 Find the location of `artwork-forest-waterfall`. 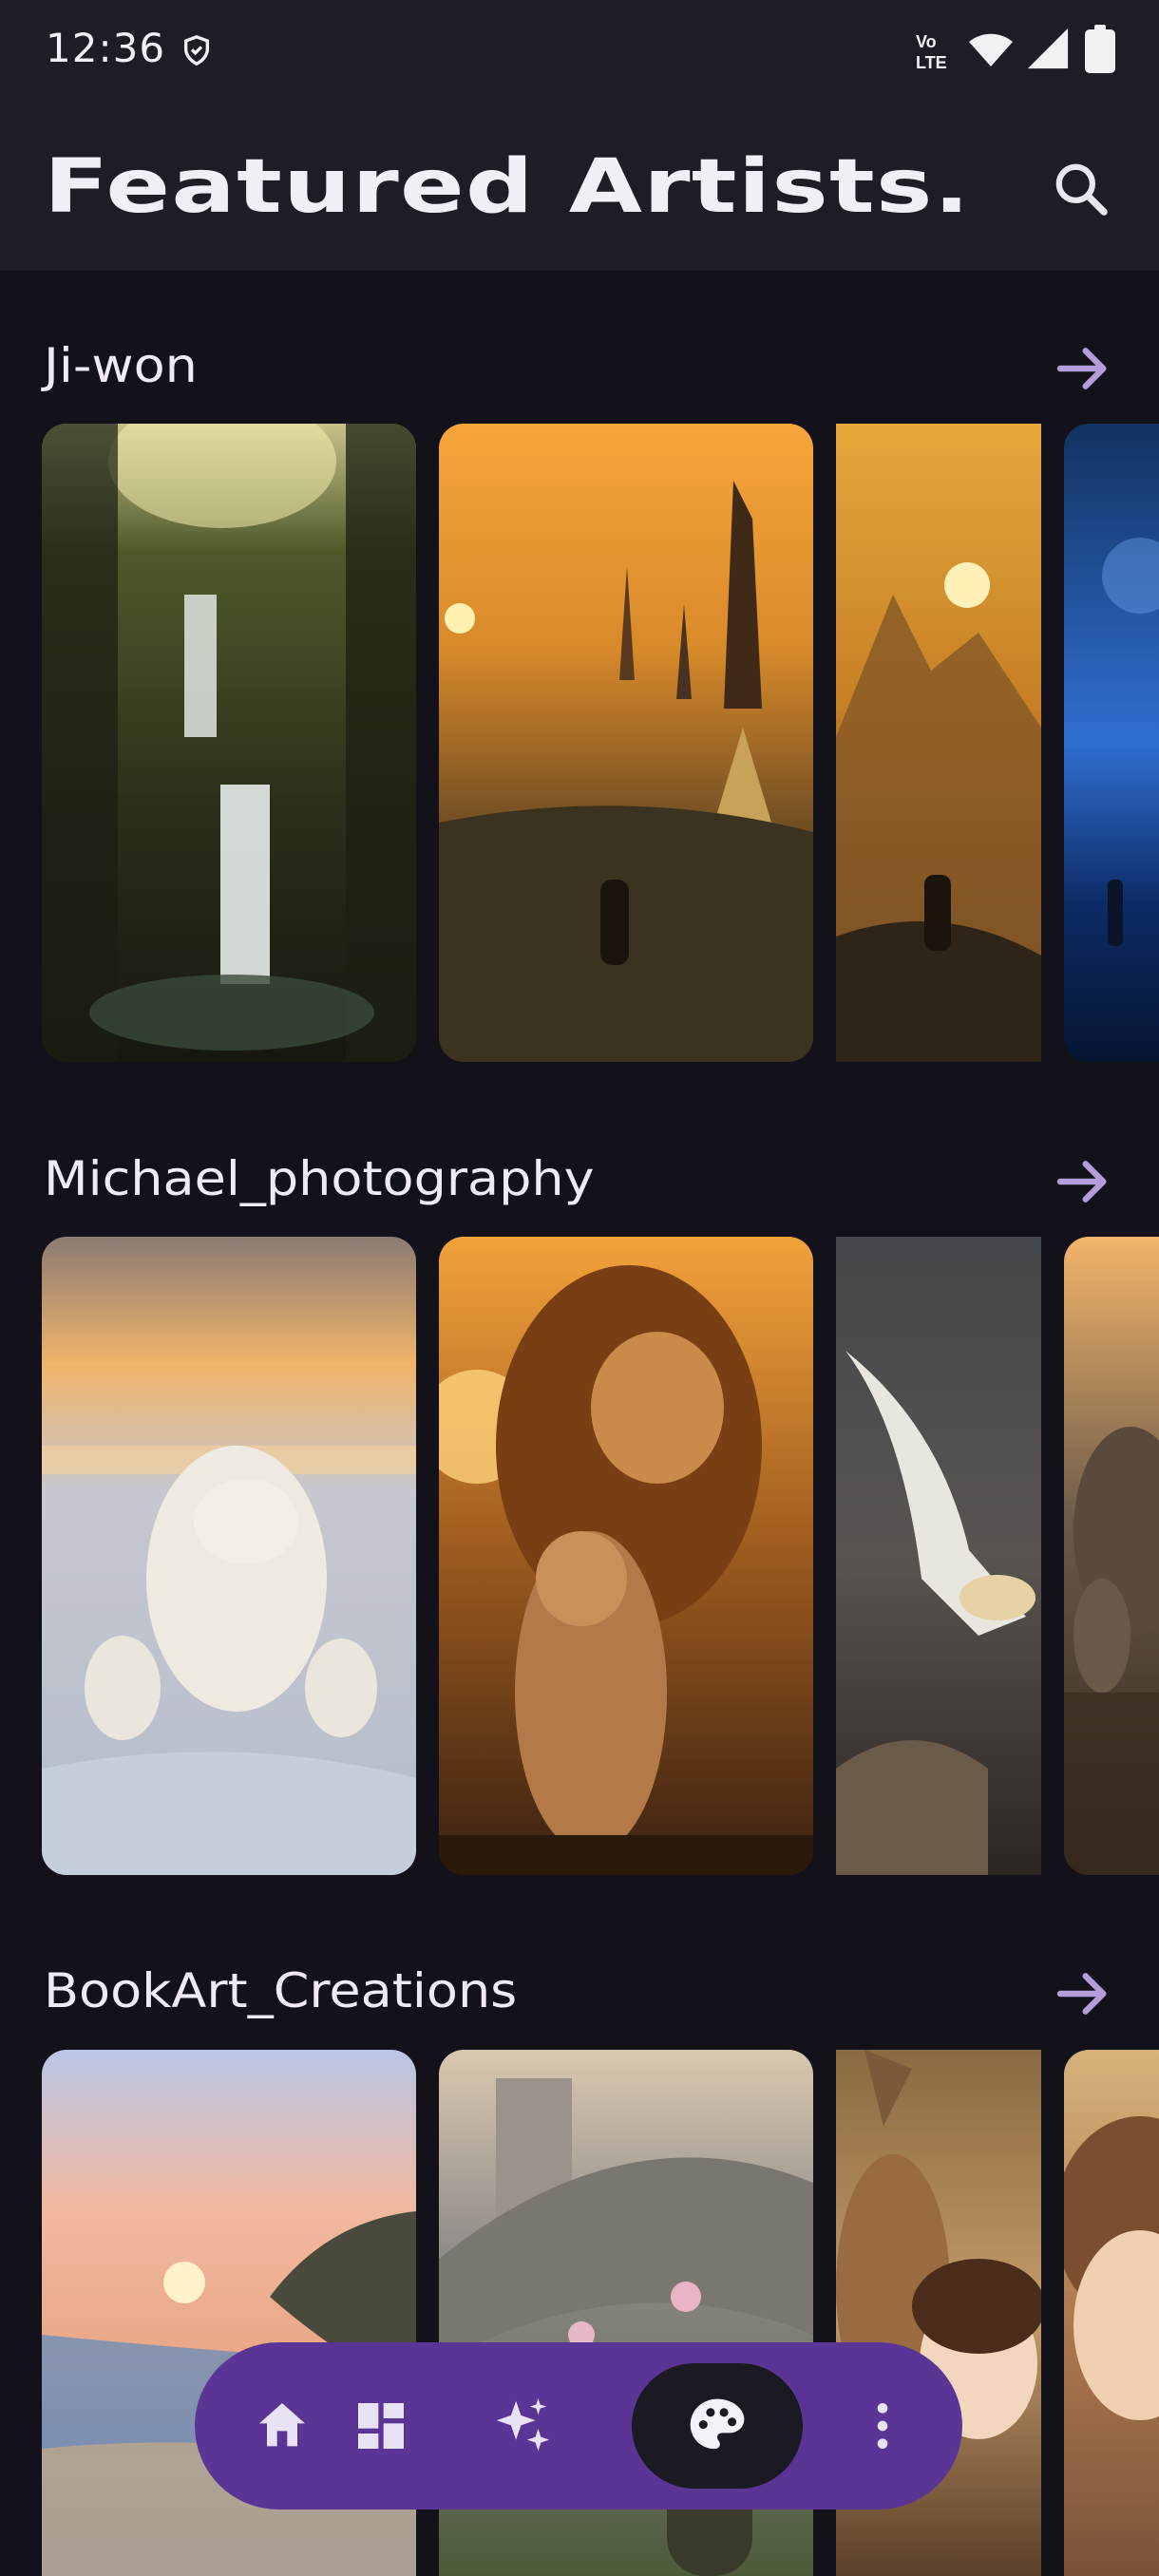

artwork-forest-waterfall is located at coordinates (229, 743).